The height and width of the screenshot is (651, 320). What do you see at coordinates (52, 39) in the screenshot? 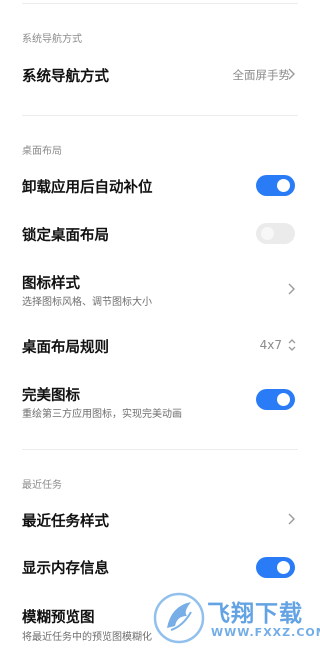
I see `section-header-navigation: 系统导航方式` at bounding box center [52, 39].